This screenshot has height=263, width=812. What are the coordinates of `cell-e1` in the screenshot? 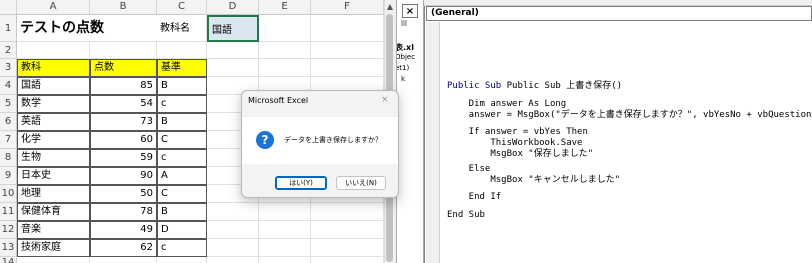 It's located at (285, 28).